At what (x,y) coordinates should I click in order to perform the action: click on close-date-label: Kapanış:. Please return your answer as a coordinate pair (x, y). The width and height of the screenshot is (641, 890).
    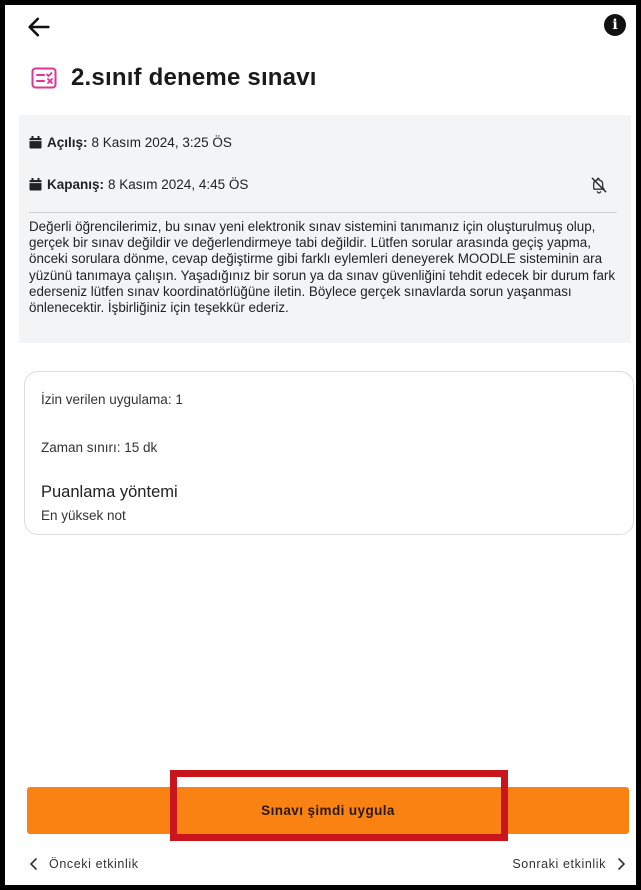
    Looking at the image, I should click on (76, 184).